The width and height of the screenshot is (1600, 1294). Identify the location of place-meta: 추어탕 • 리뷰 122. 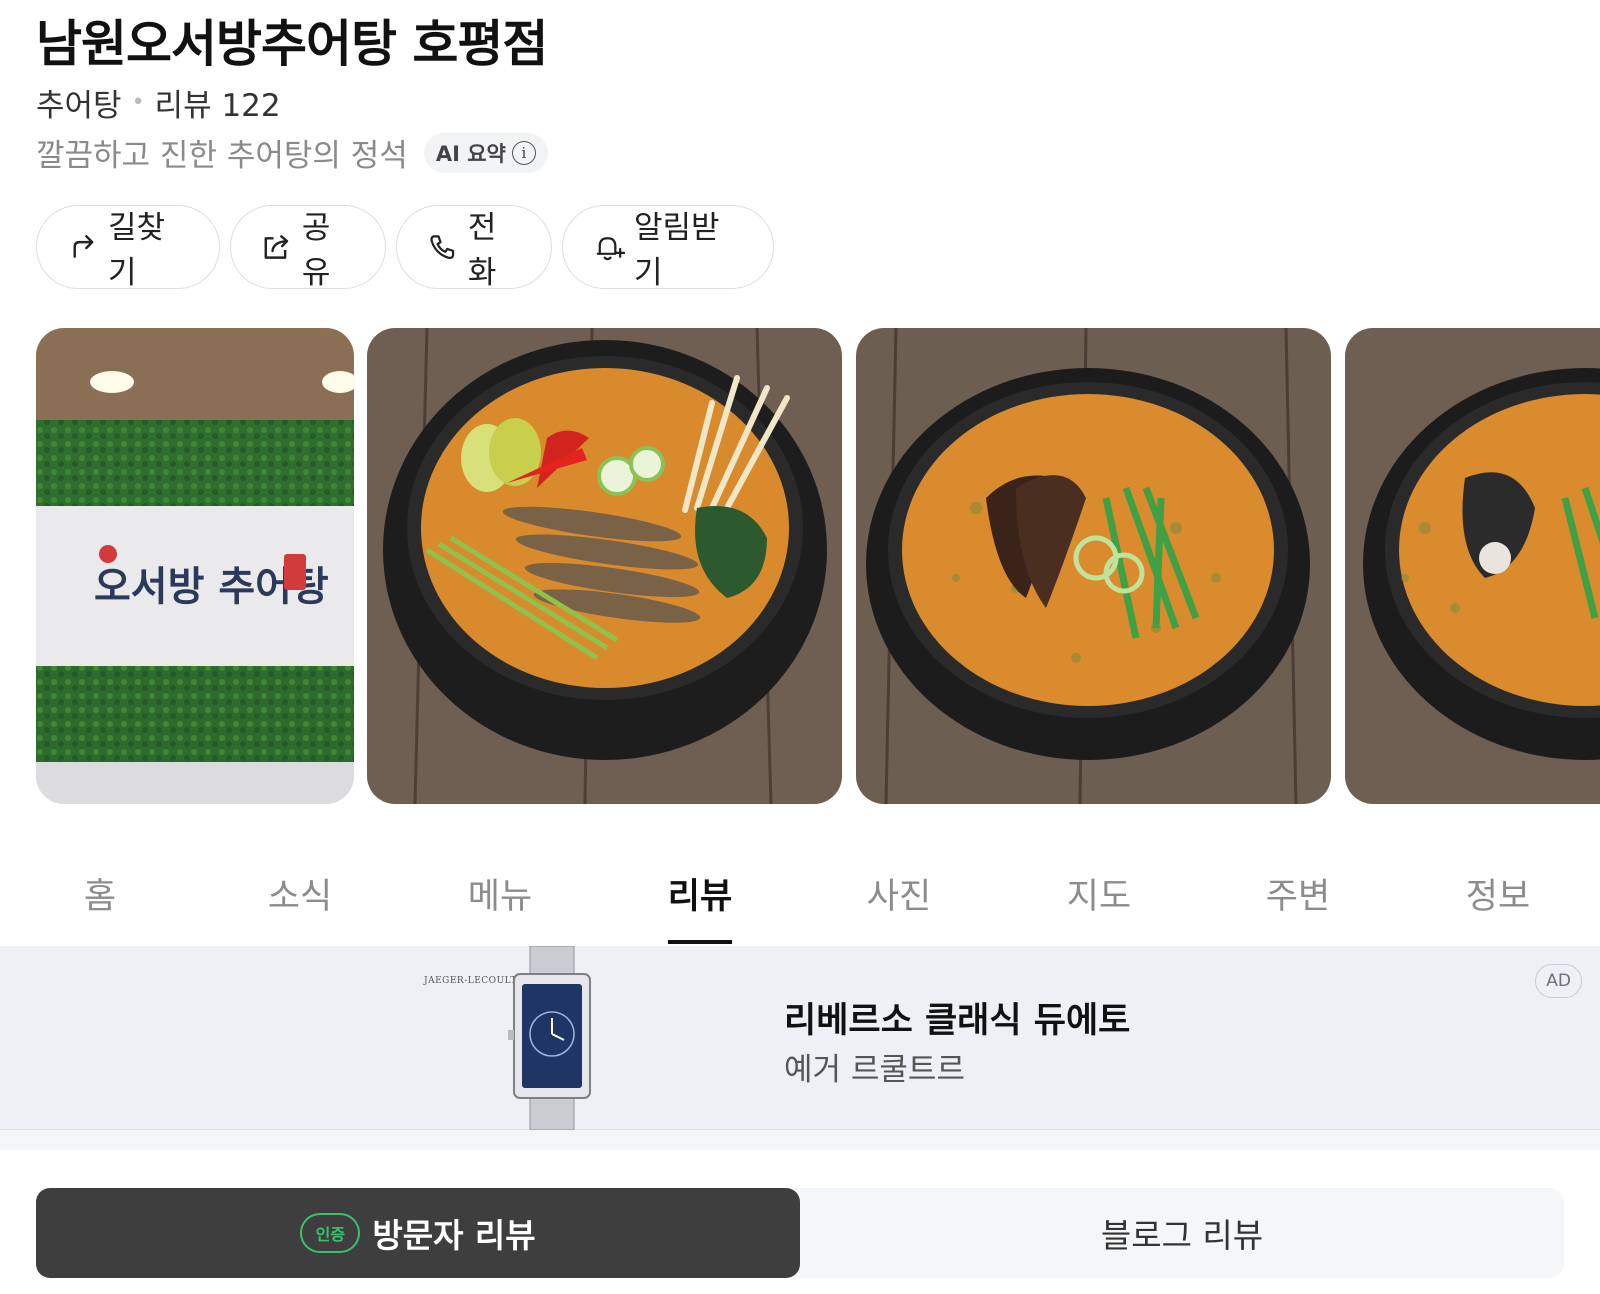
(158, 102).